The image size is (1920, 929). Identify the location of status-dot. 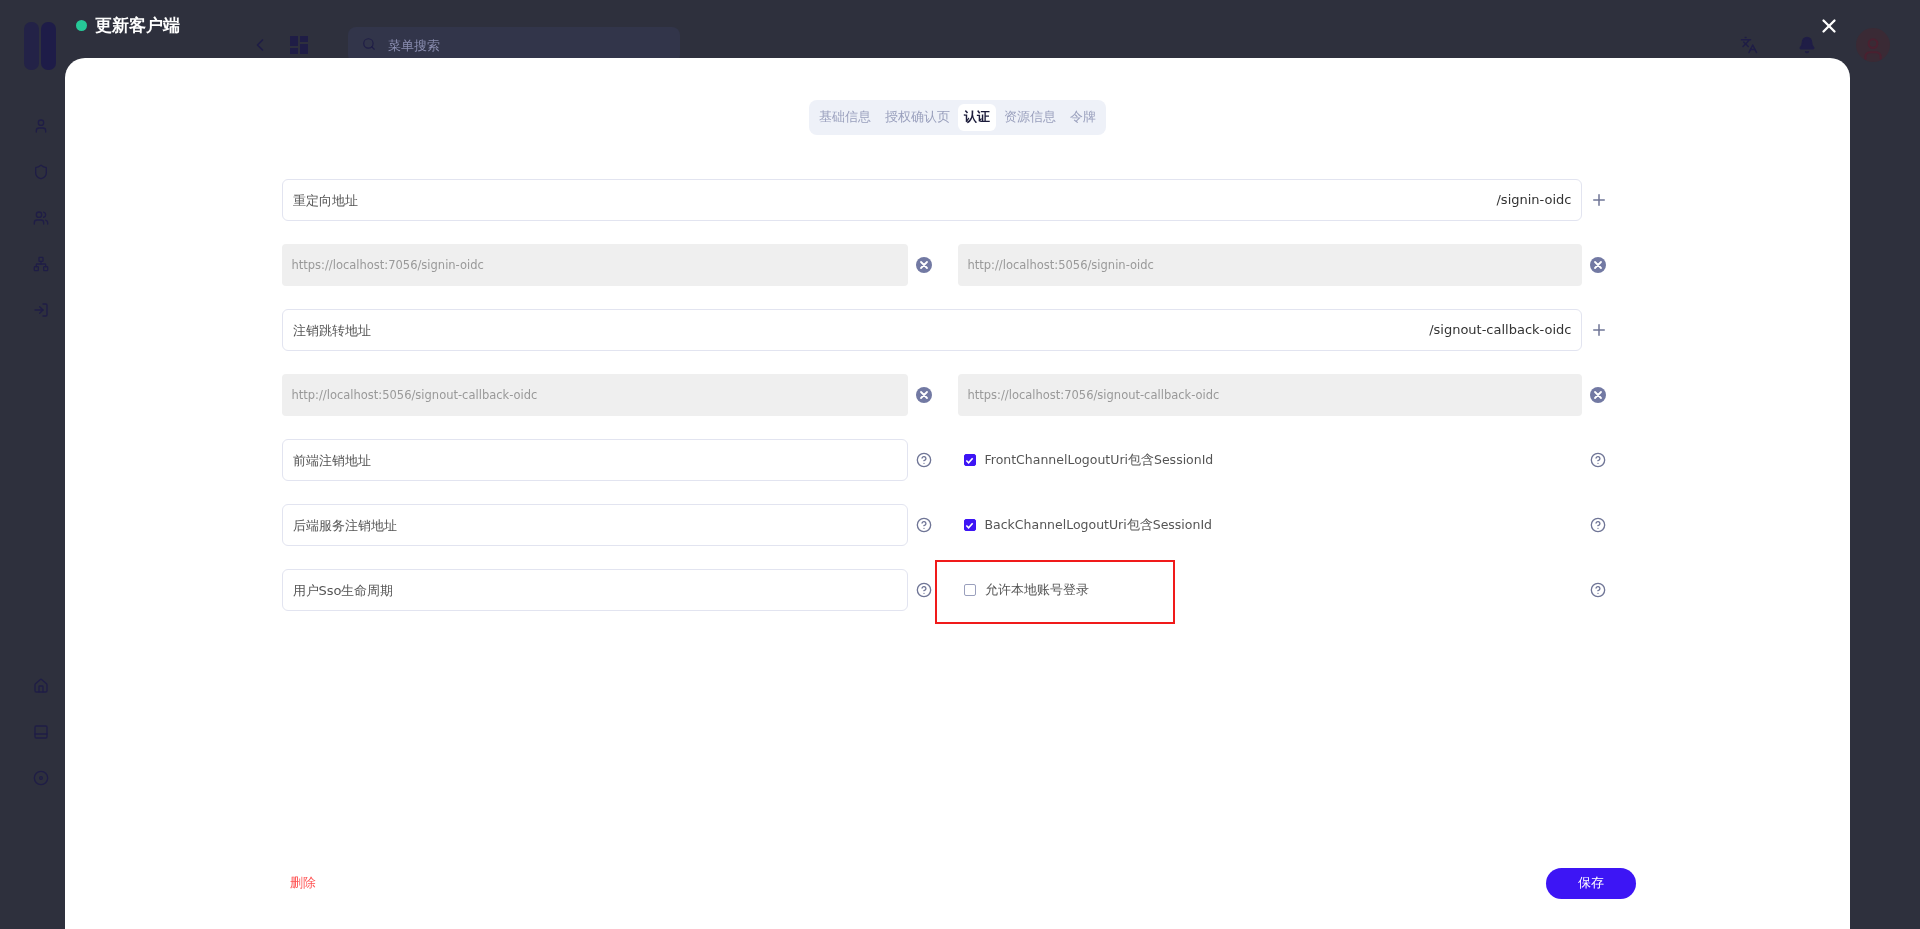
(81, 25).